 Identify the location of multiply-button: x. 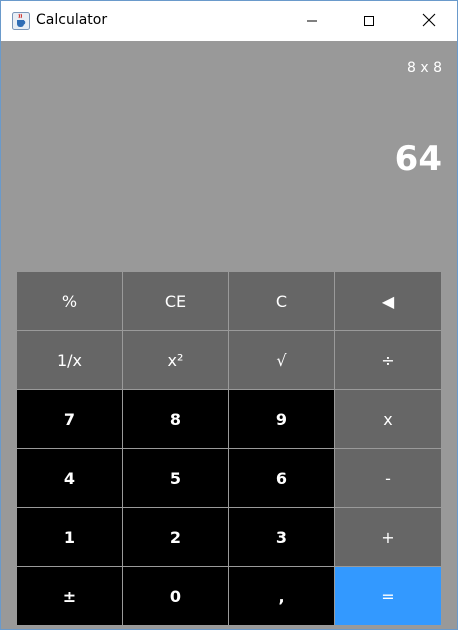
(388, 419).